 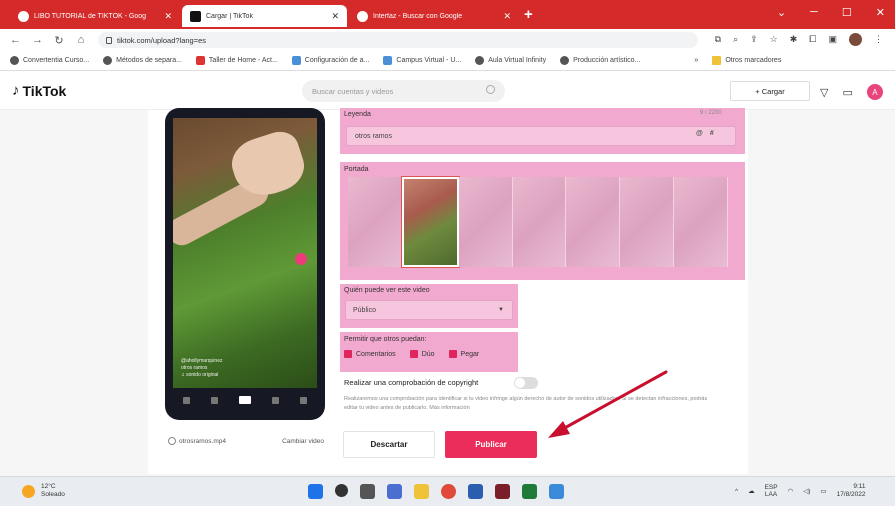 I want to click on clock: 9:11 17/8/2022, so click(x=851, y=491).